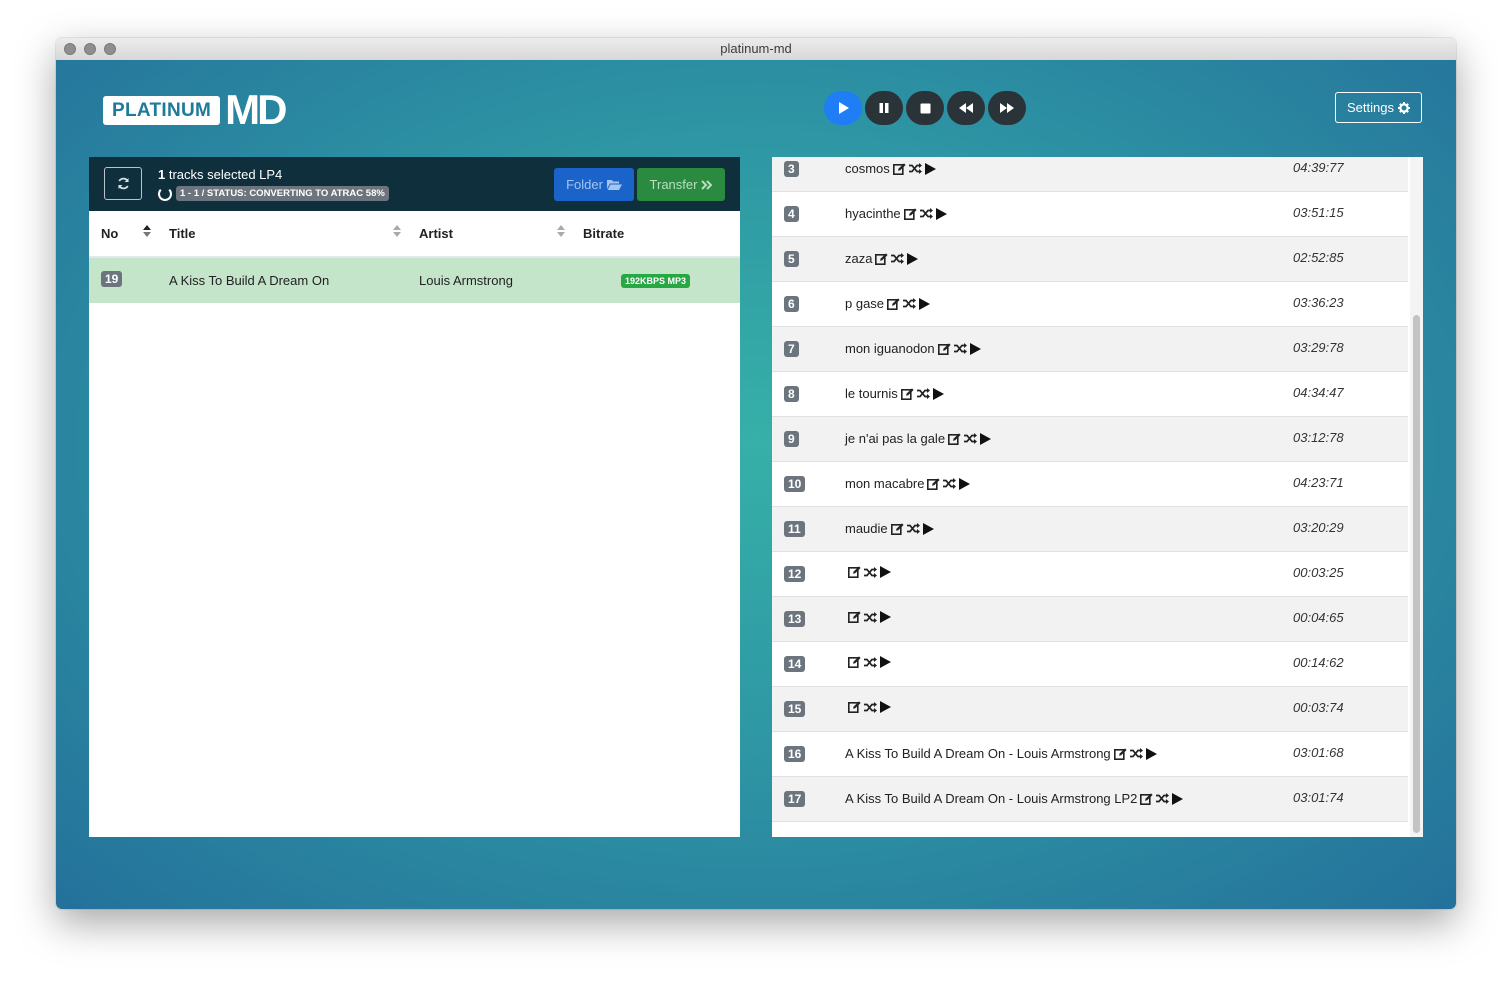 The image size is (1512, 984). Describe the element at coordinates (256, 109) in the screenshot. I see `logo-md: MD` at that location.